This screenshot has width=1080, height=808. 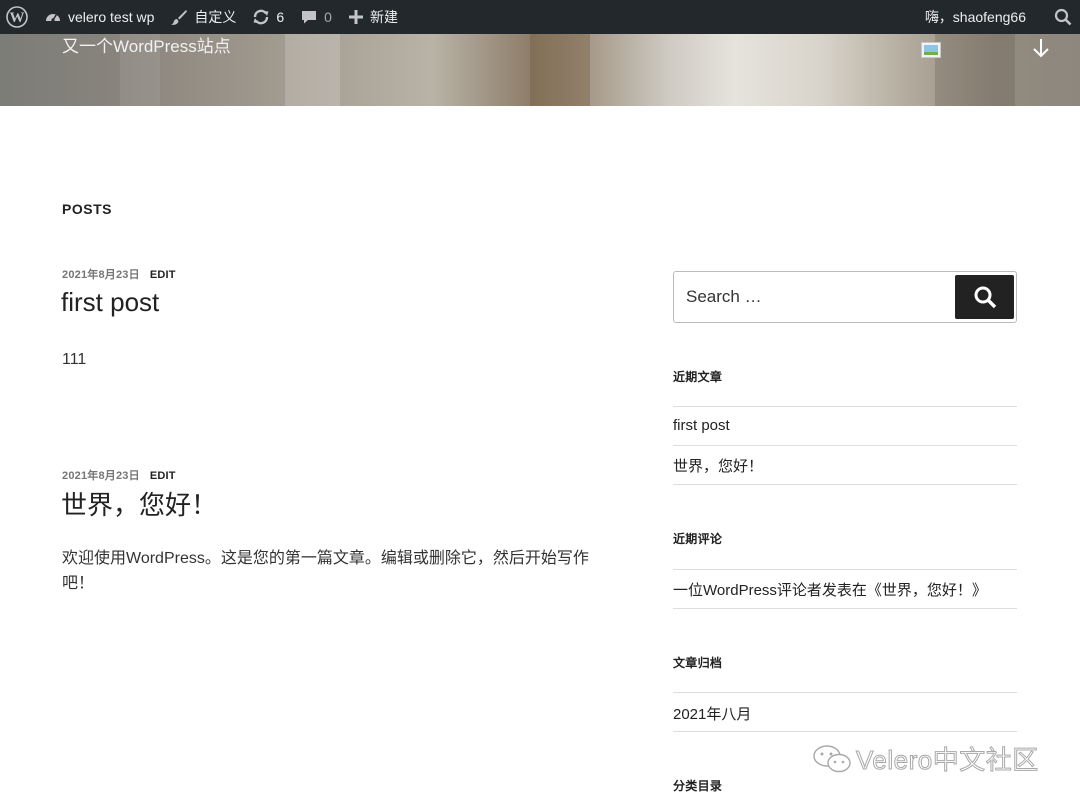 What do you see at coordinates (701, 425) in the screenshot?
I see `recent-post-link: first post` at bounding box center [701, 425].